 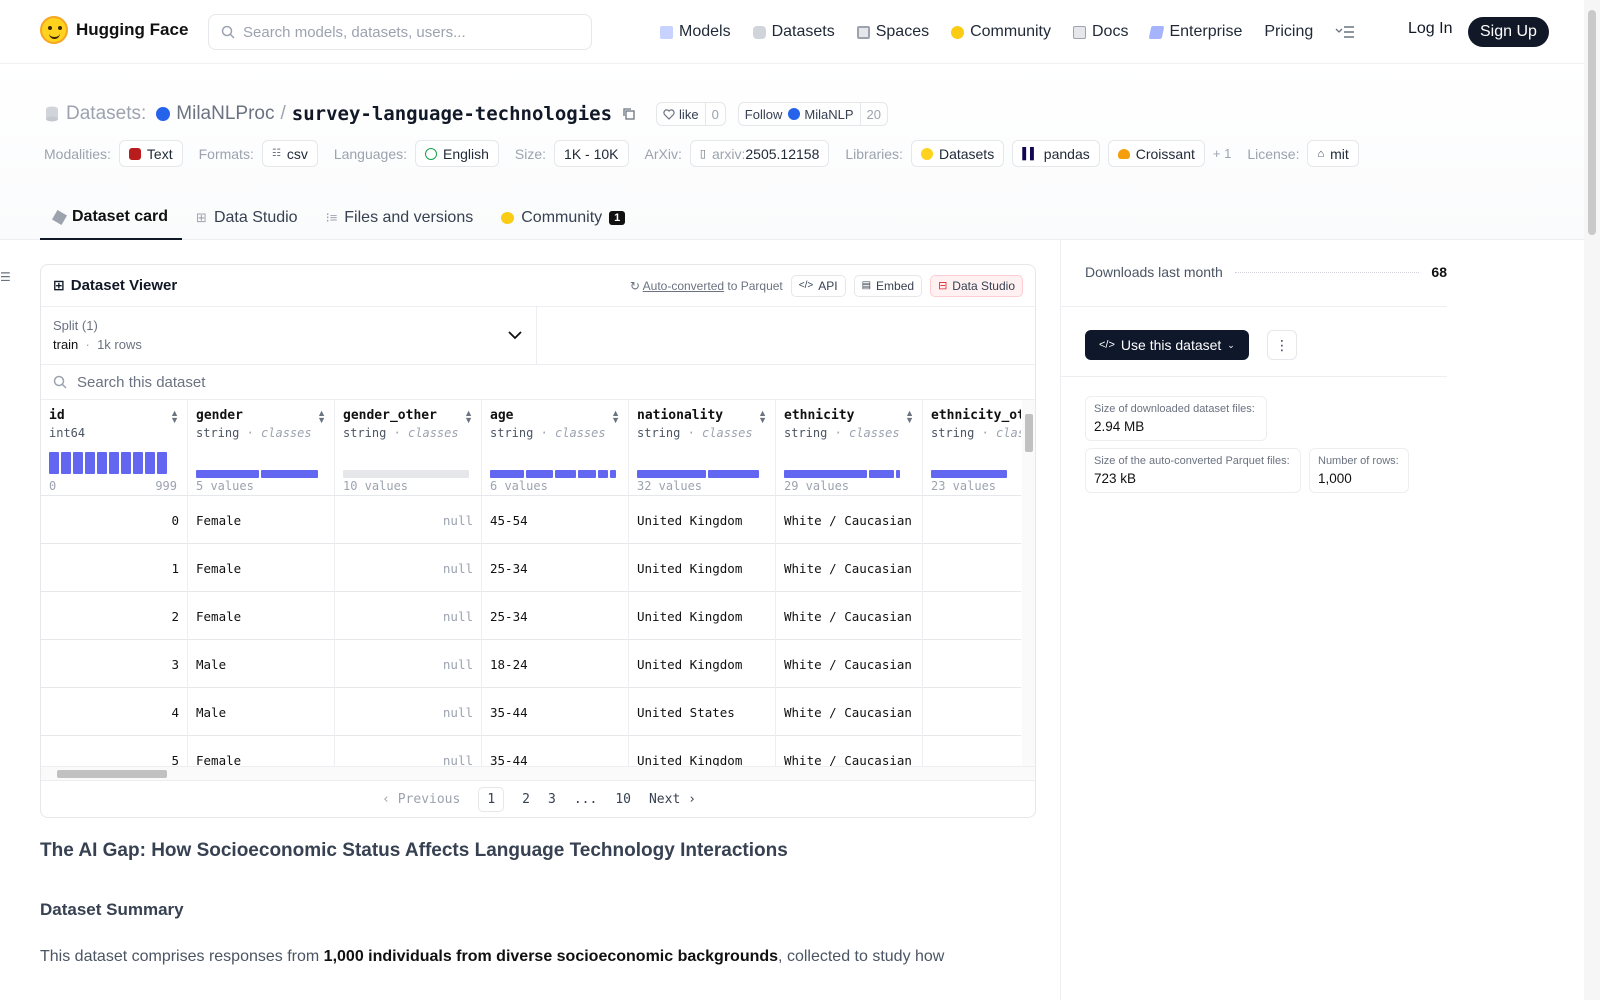 What do you see at coordinates (114, 664) in the screenshot?
I see `table-cell: 3` at bounding box center [114, 664].